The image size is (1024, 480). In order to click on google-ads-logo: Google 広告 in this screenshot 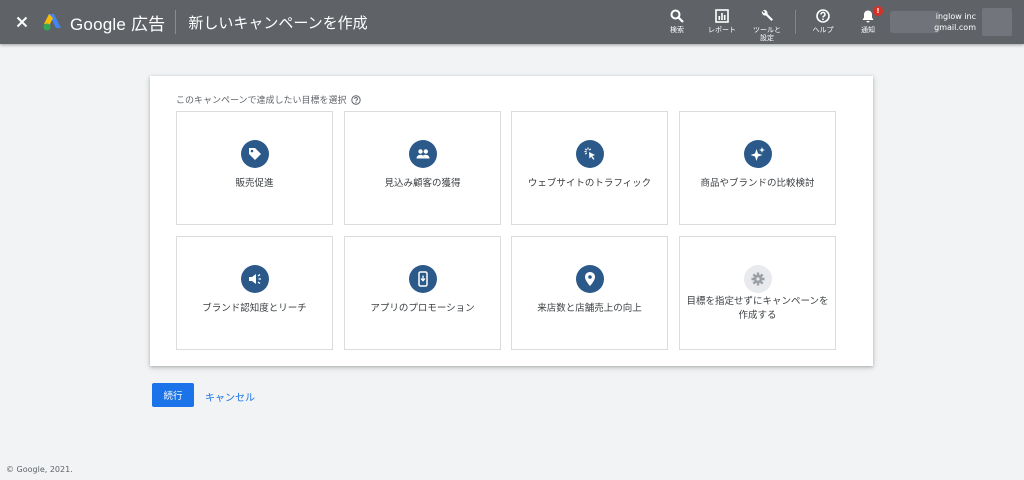, I will do `click(103, 22)`.